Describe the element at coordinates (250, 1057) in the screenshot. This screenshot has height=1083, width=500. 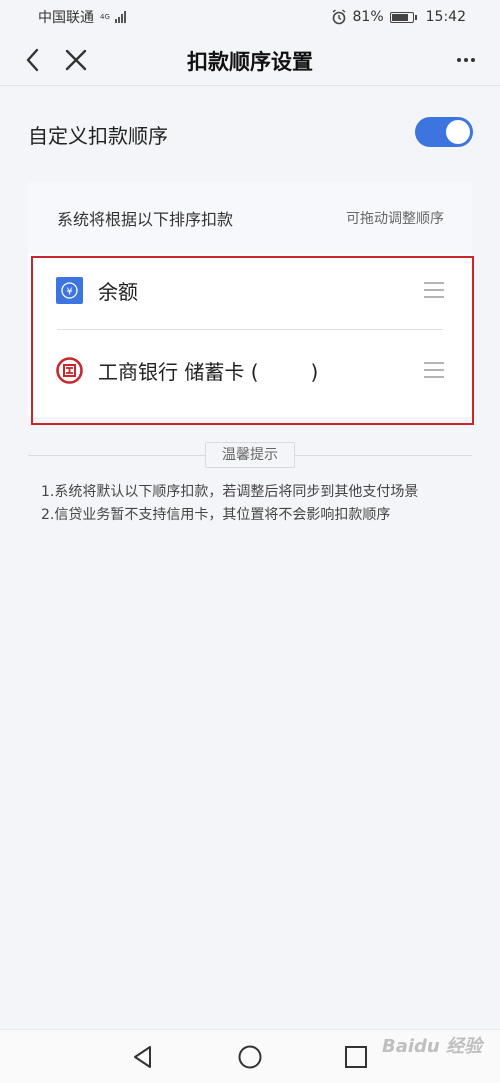
I see `nav-home-icon` at that location.